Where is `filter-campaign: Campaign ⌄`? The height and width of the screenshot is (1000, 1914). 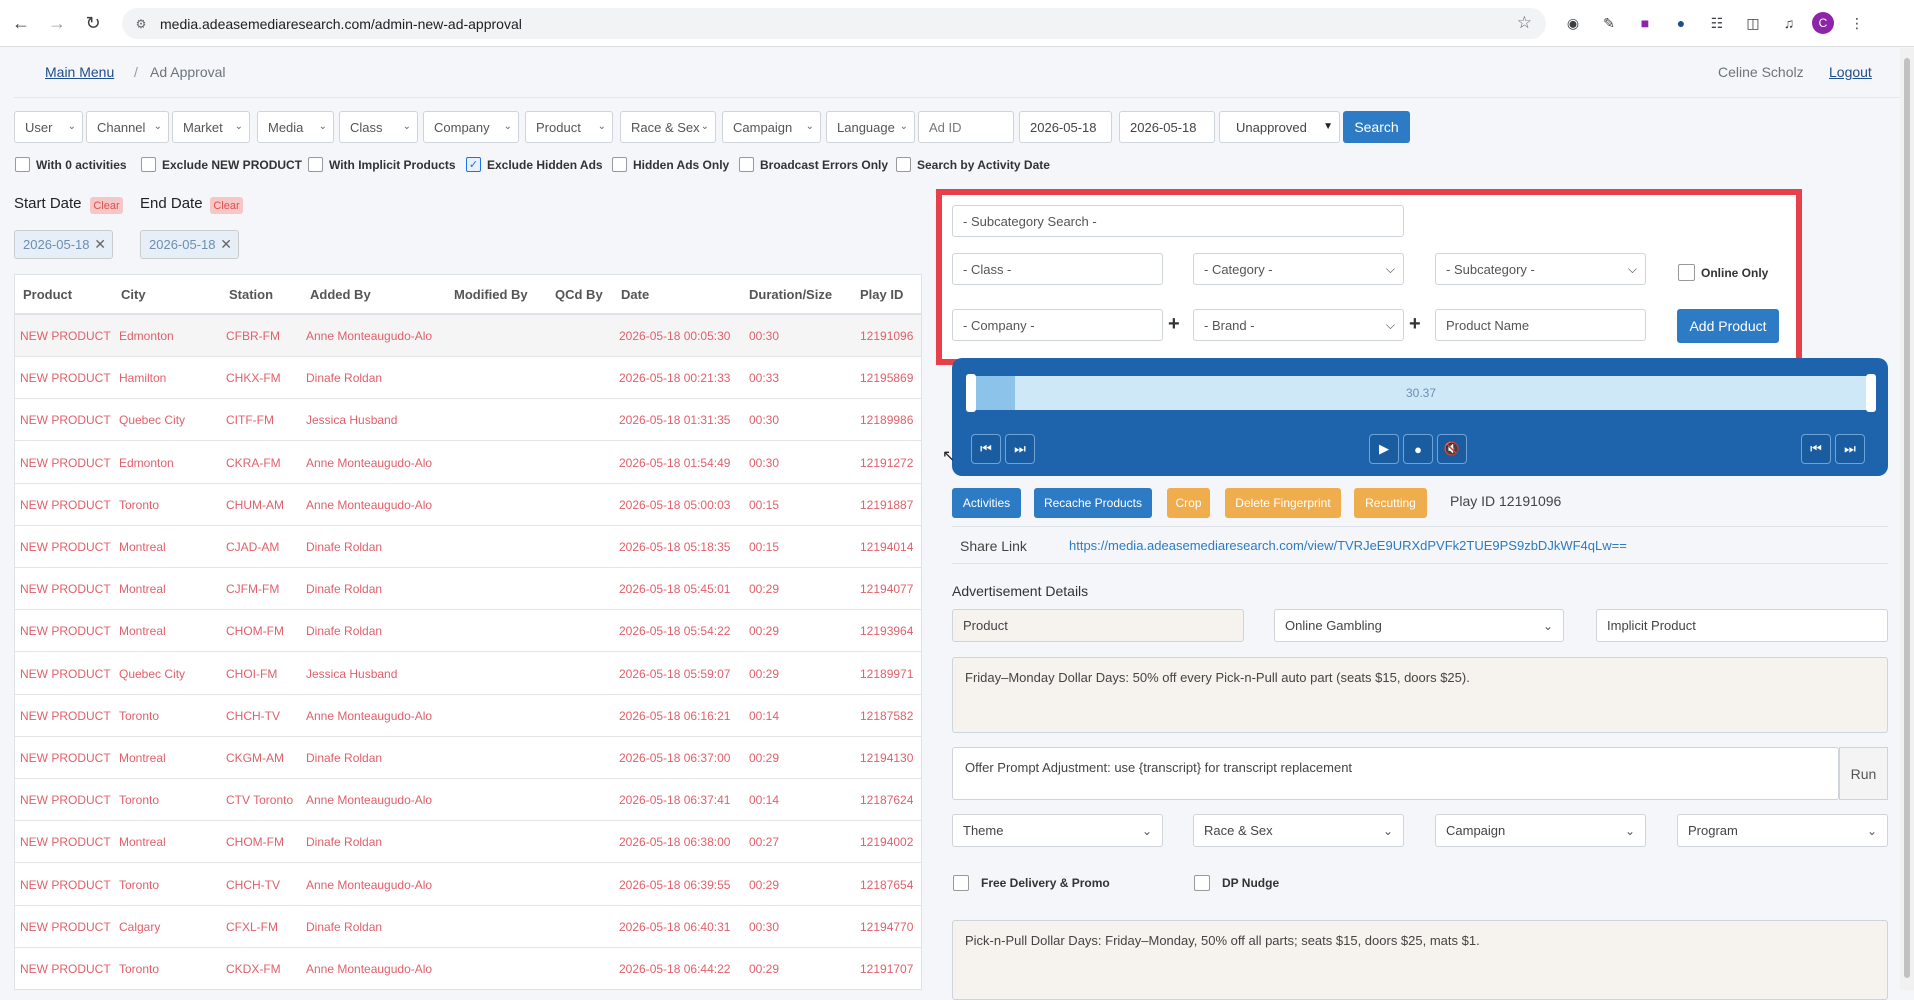
filter-campaign: Campaign ⌄ is located at coordinates (771, 127).